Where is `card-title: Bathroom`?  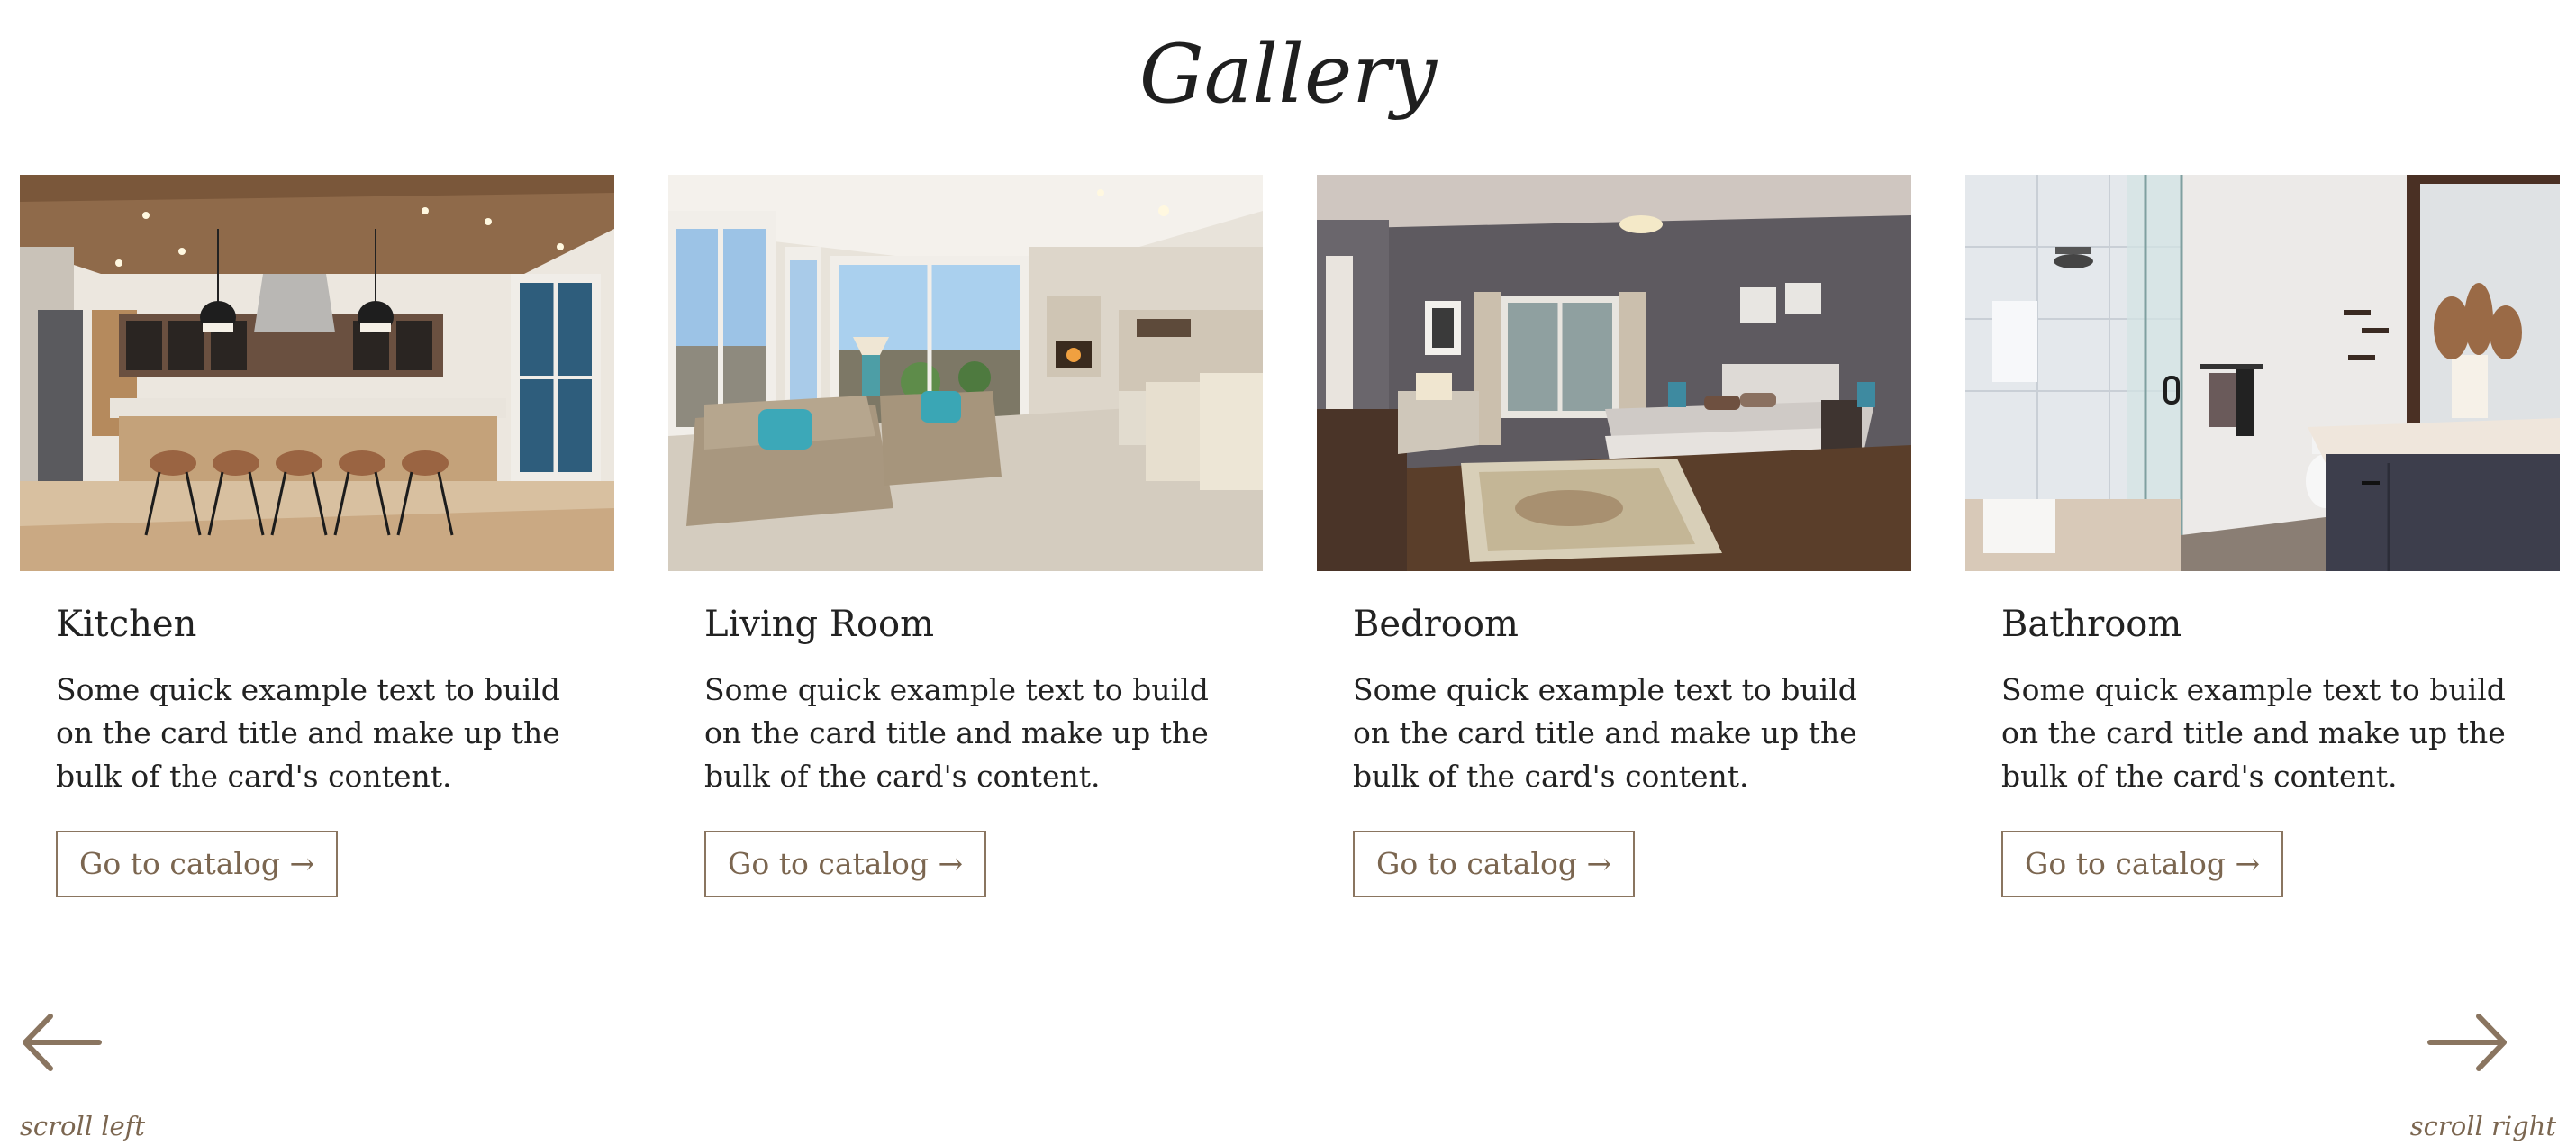 card-title: Bathroom is located at coordinates (2091, 624).